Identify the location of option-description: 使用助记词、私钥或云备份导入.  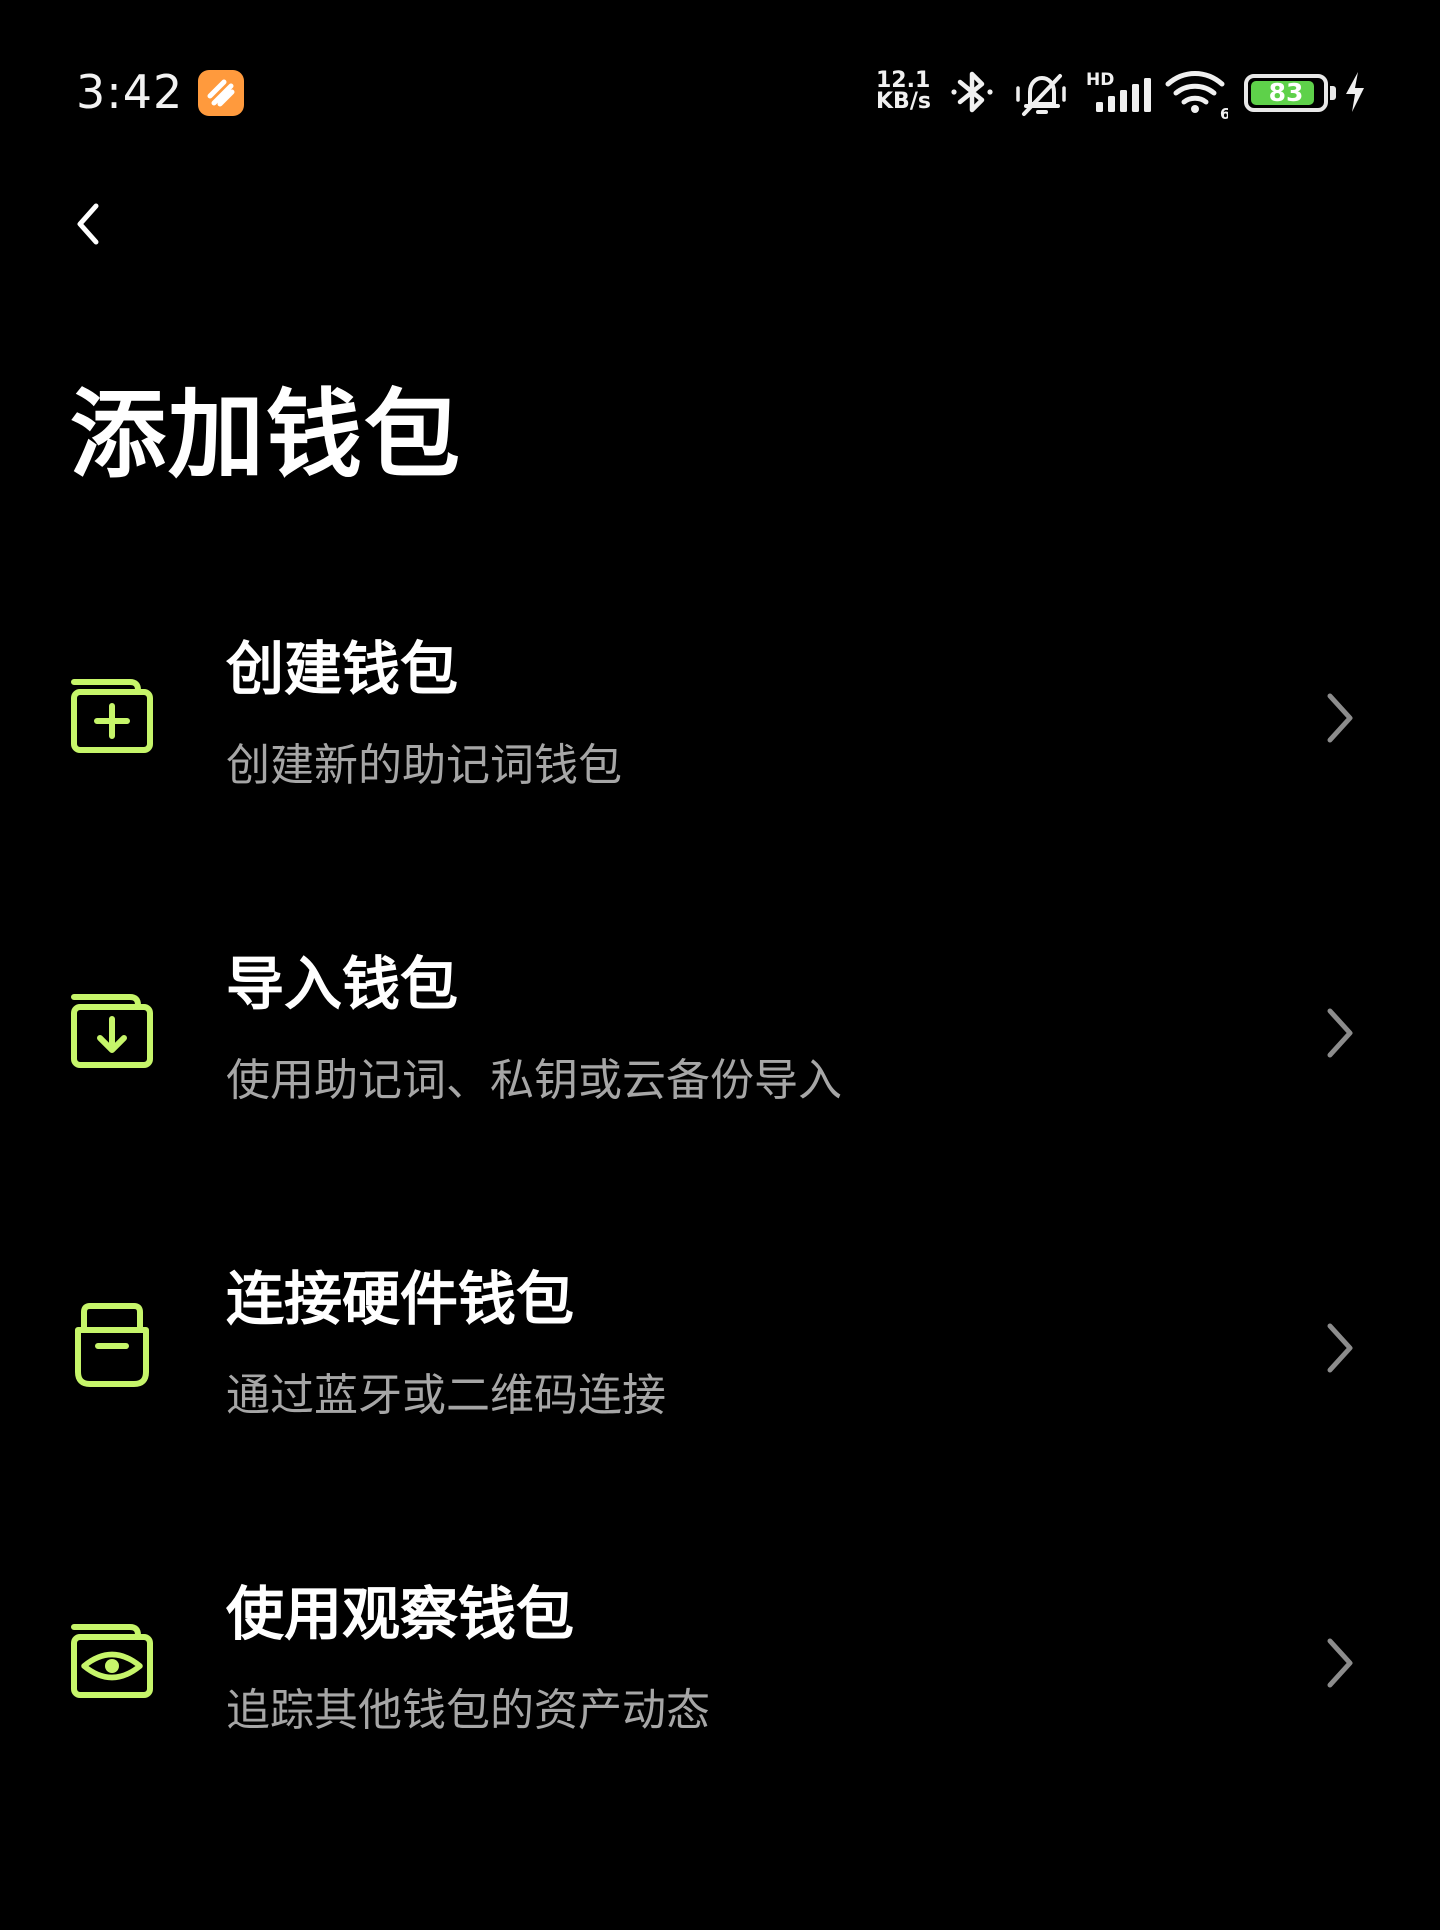
(534, 1080).